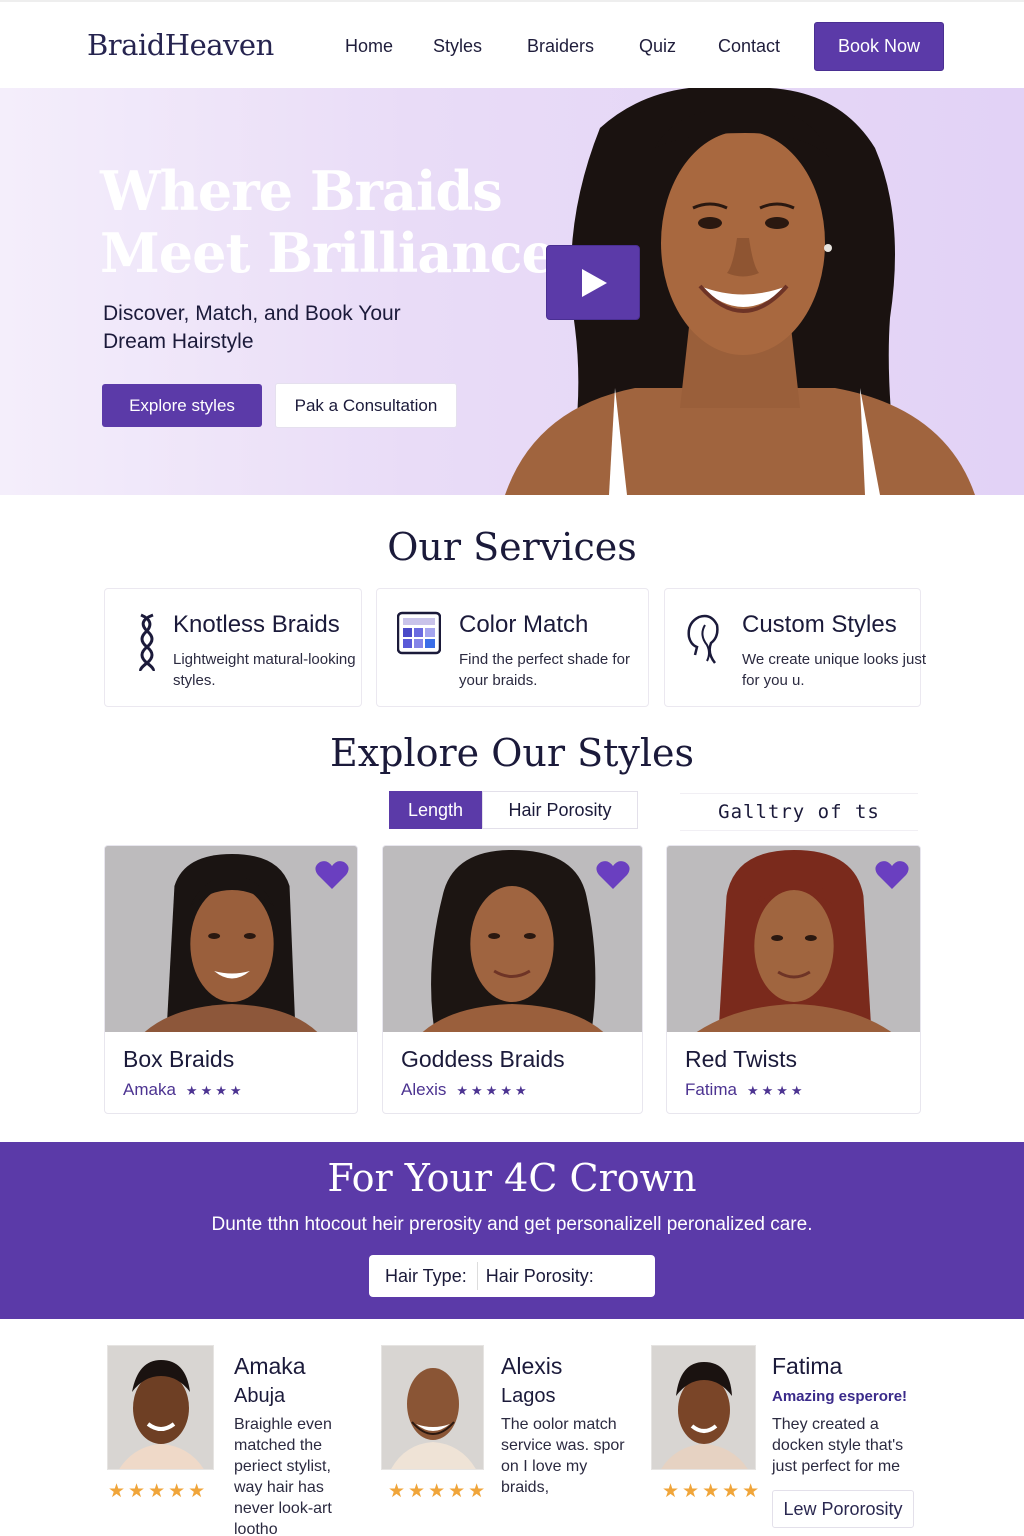 The image size is (1024, 1536). I want to click on style-name: Box Braids, so click(179, 1059).